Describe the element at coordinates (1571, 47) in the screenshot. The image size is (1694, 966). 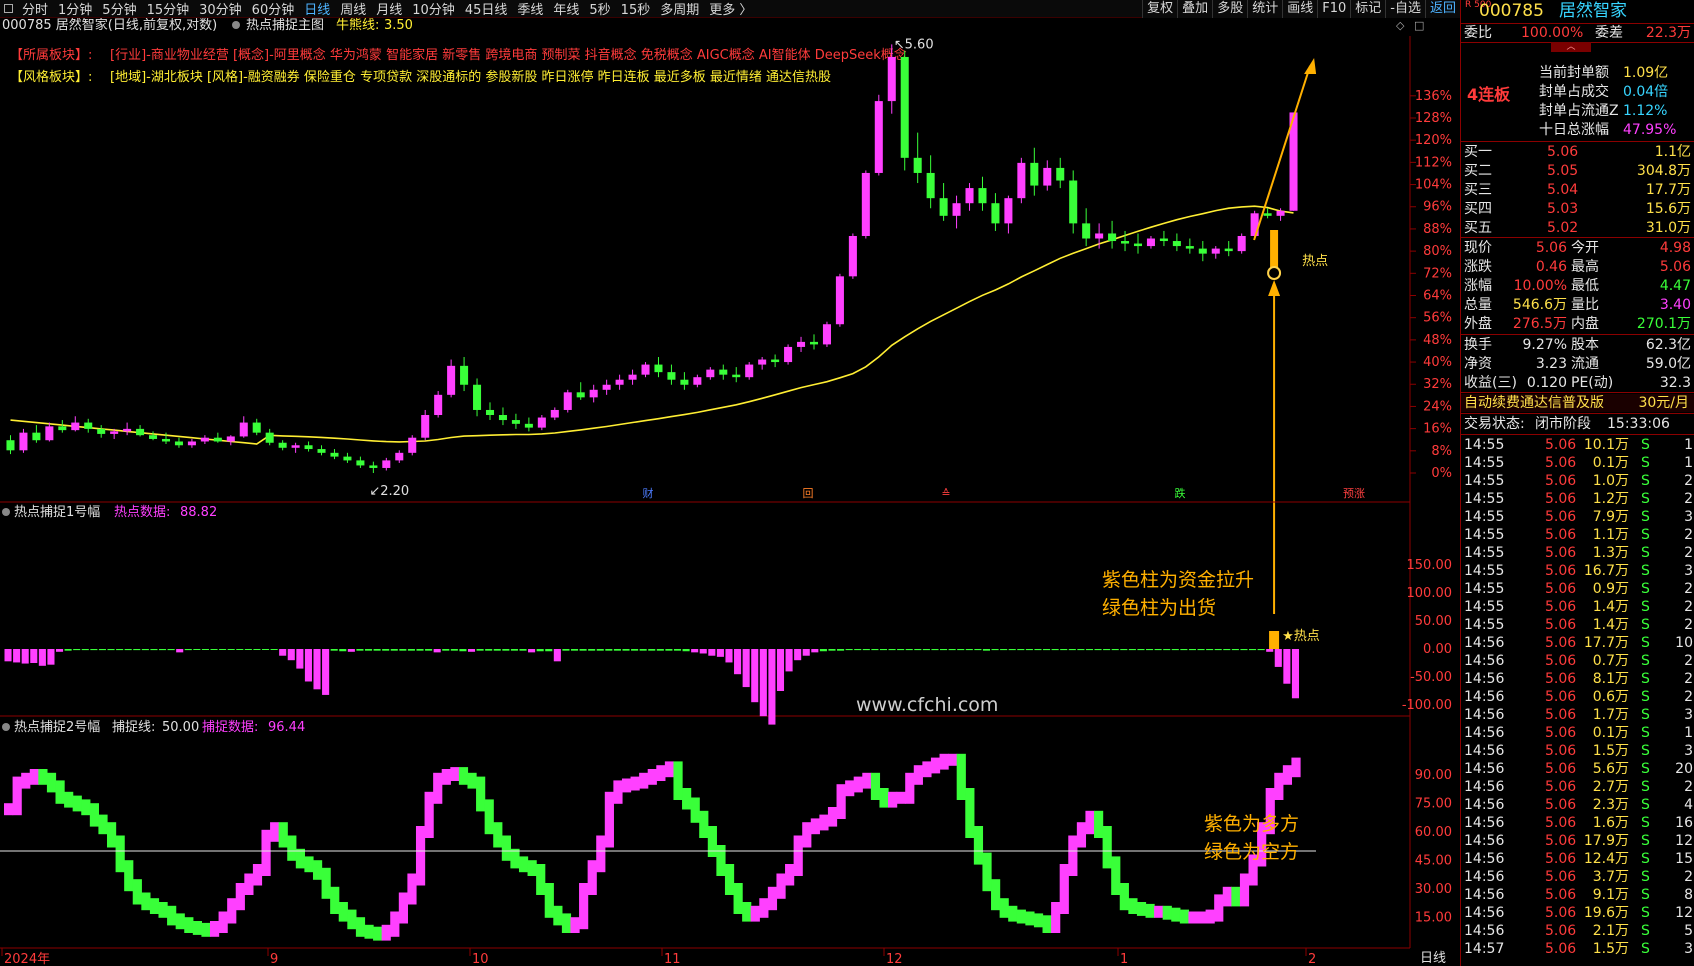
I see `collapse-toggle: ︿` at that location.